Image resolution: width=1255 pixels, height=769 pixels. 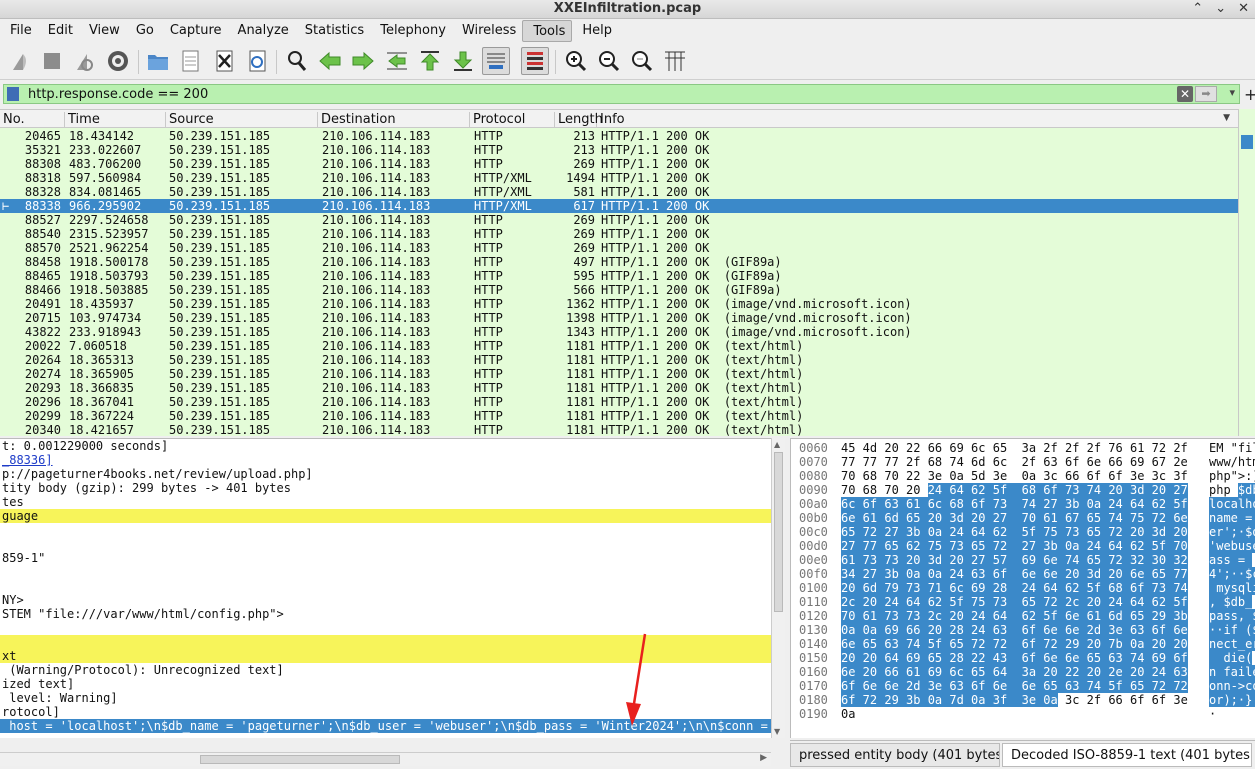 What do you see at coordinates (1247, 142) in the screenshot?
I see `packet-list-scroll-thumb` at bounding box center [1247, 142].